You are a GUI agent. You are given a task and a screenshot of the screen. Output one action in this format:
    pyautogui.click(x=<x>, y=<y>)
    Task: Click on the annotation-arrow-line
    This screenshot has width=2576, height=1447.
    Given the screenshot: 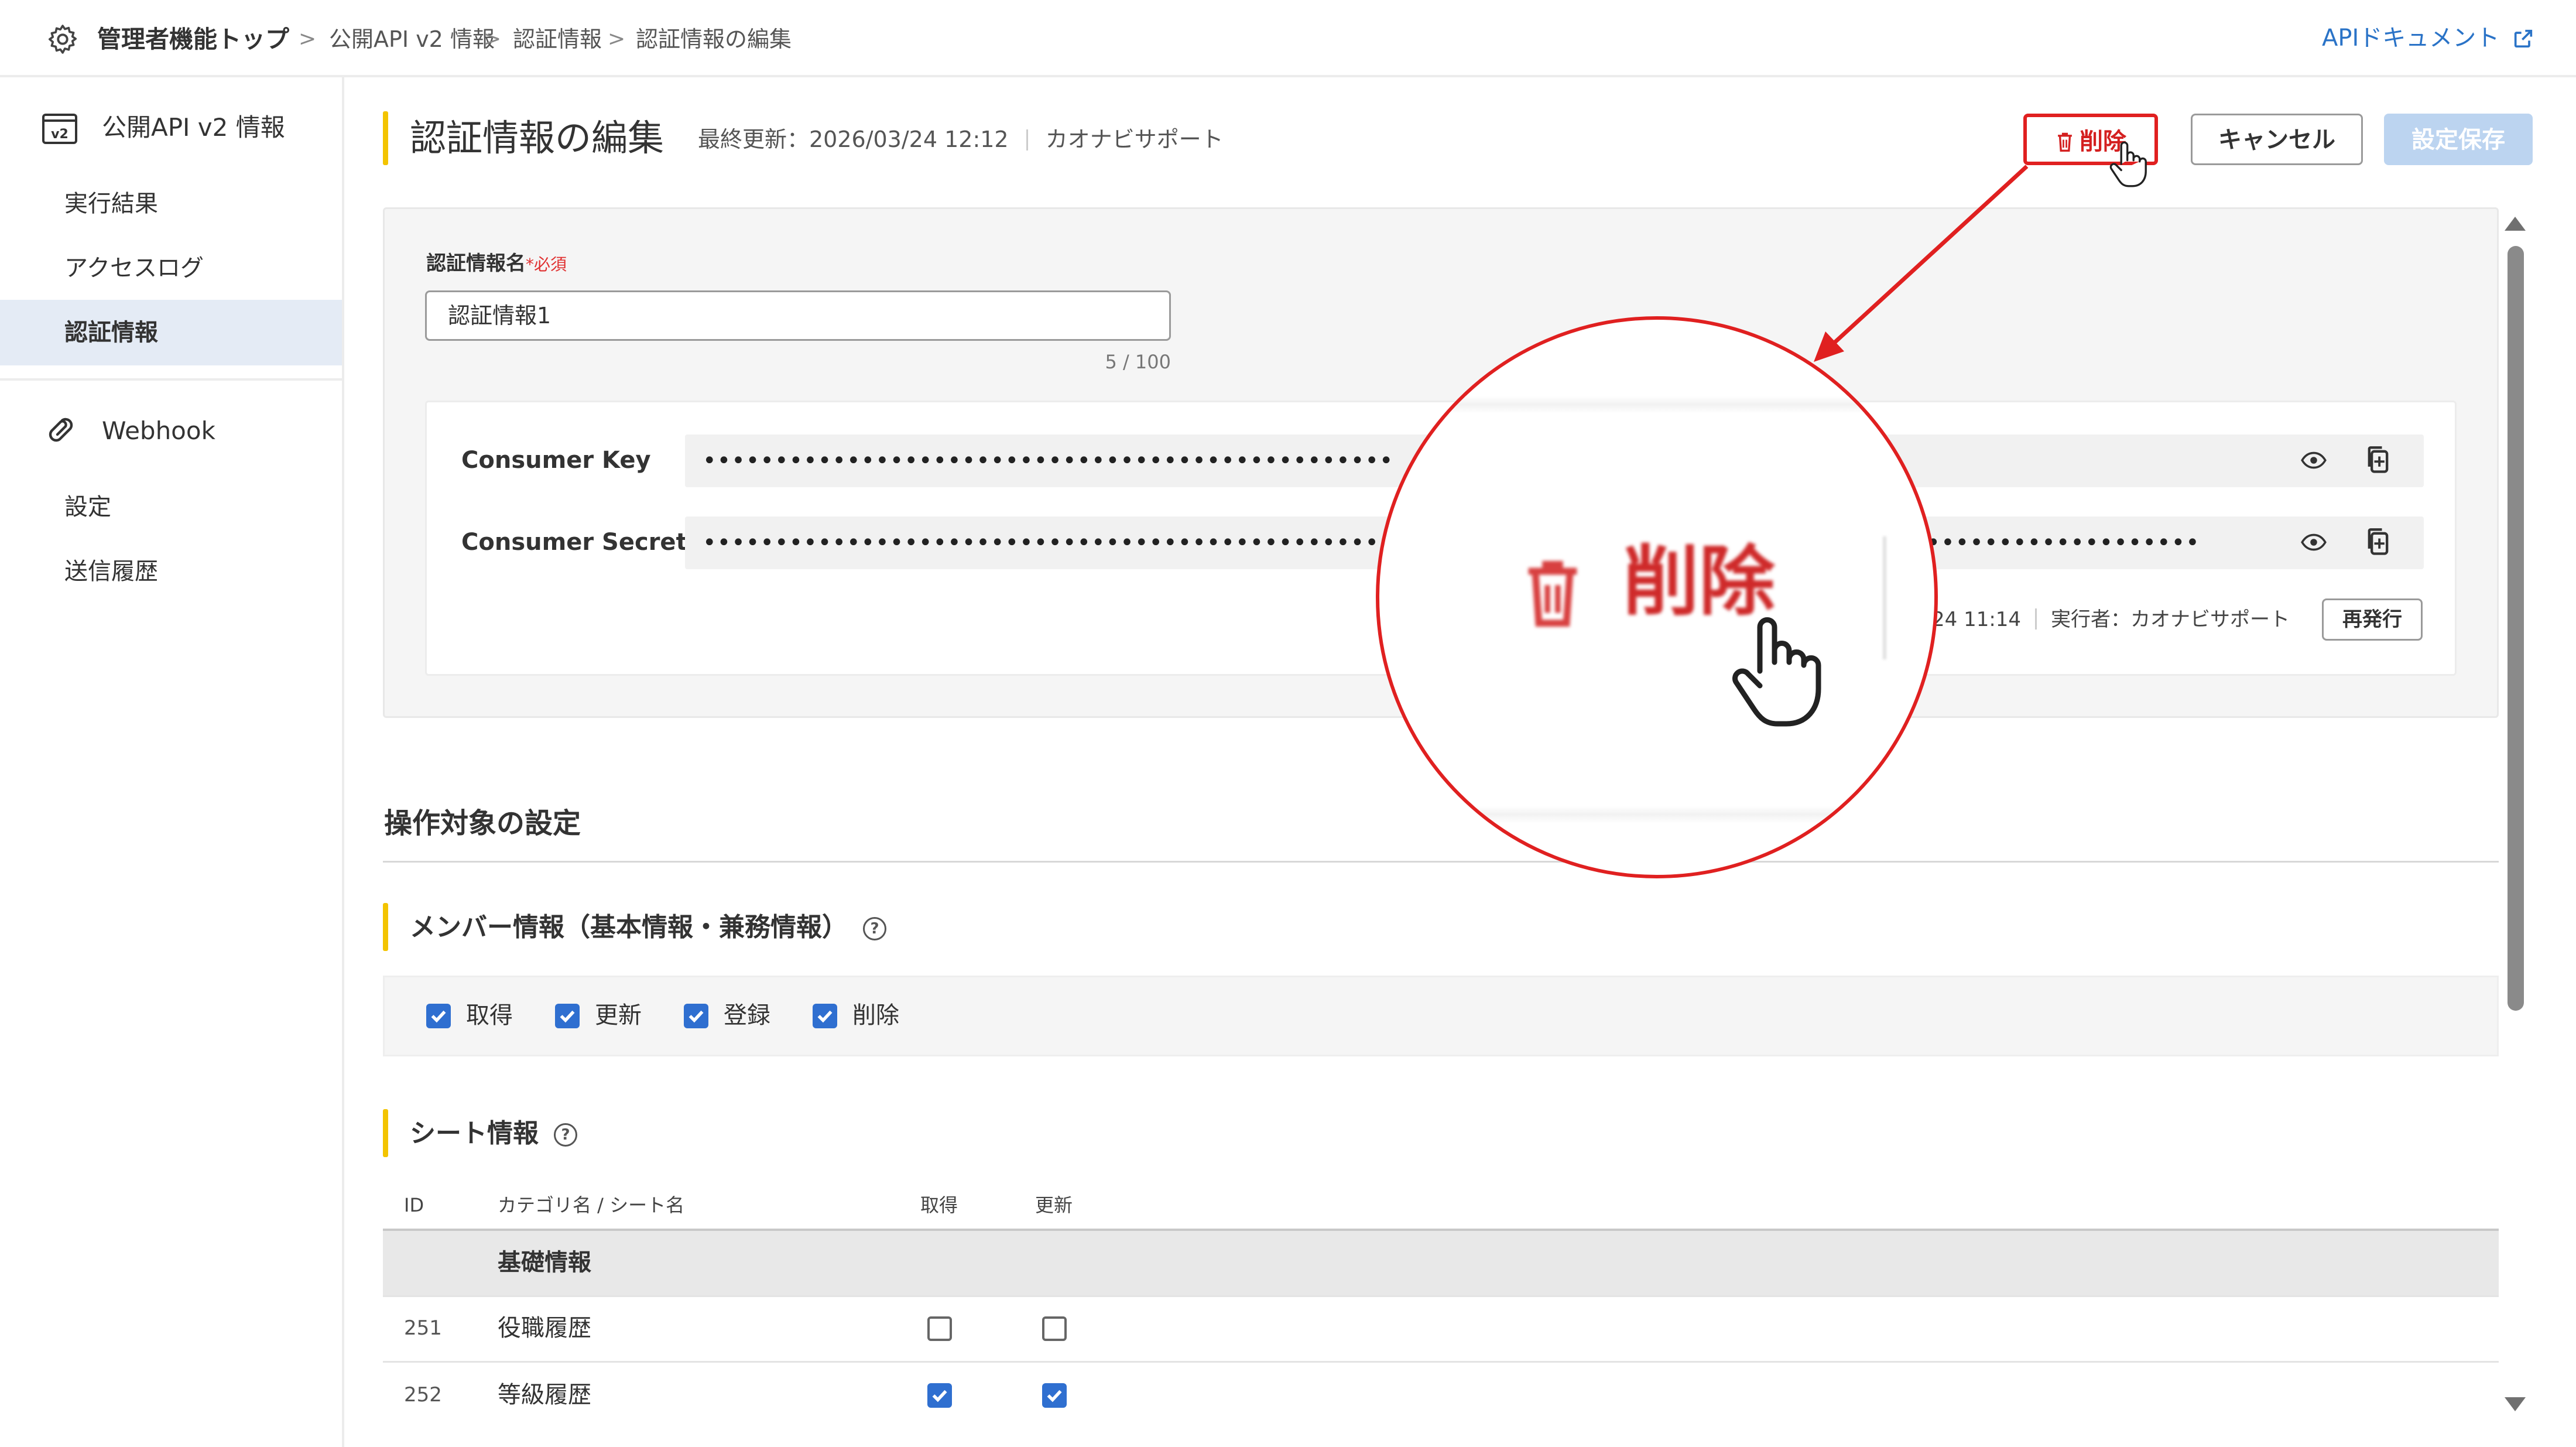 What is the action you would take?
    pyautogui.click(x=1929, y=256)
    